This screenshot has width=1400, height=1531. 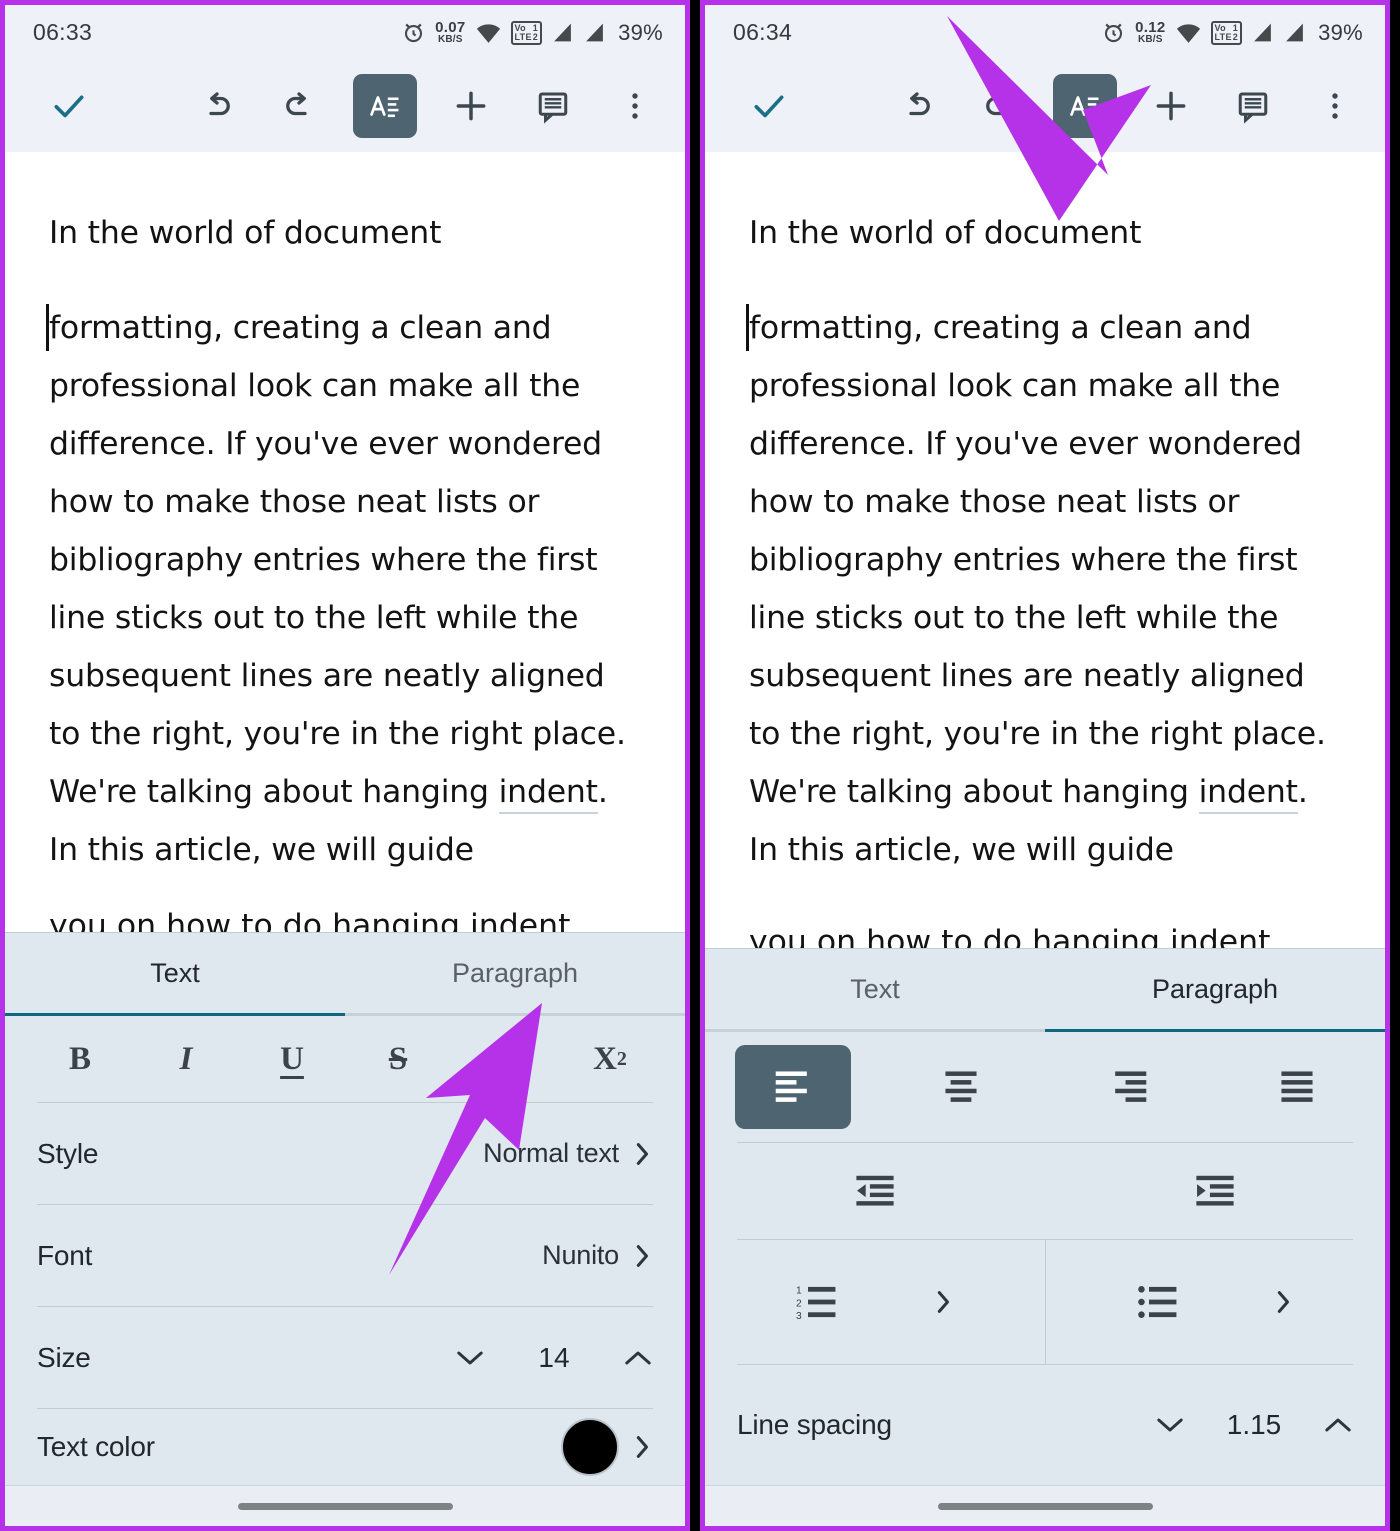 I want to click on style-value: Normal text, so click(x=551, y=1153).